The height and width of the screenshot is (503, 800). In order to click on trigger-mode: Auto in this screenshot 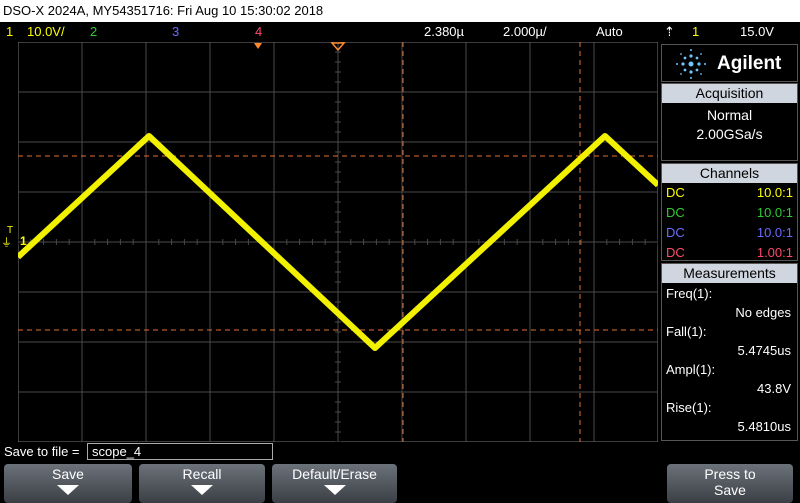, I will do `click(609, 32)`.